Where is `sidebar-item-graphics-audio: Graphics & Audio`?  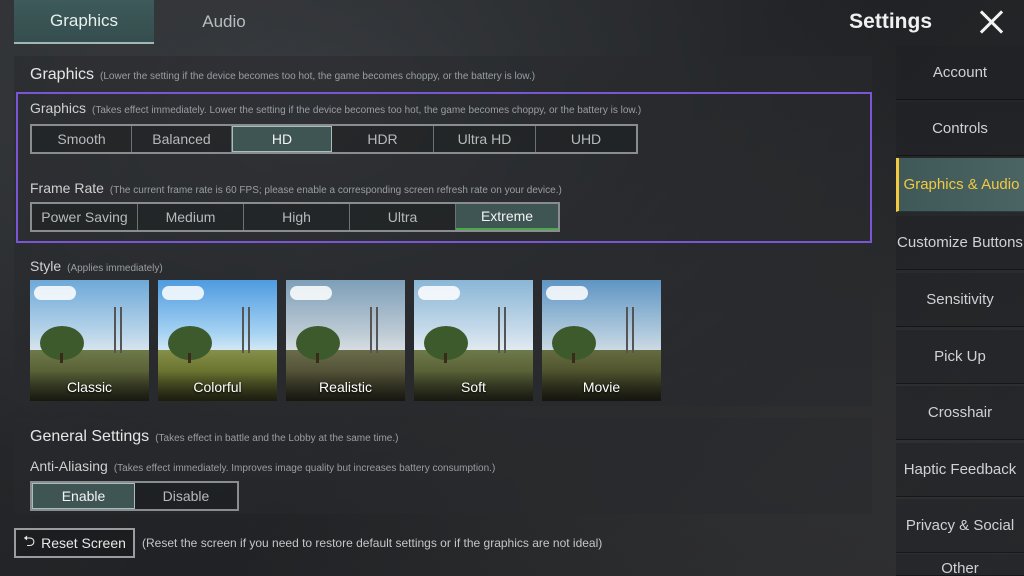 sidebar-item-graphics-audio: Graphics & Audio is located at coordinates (960, 185).